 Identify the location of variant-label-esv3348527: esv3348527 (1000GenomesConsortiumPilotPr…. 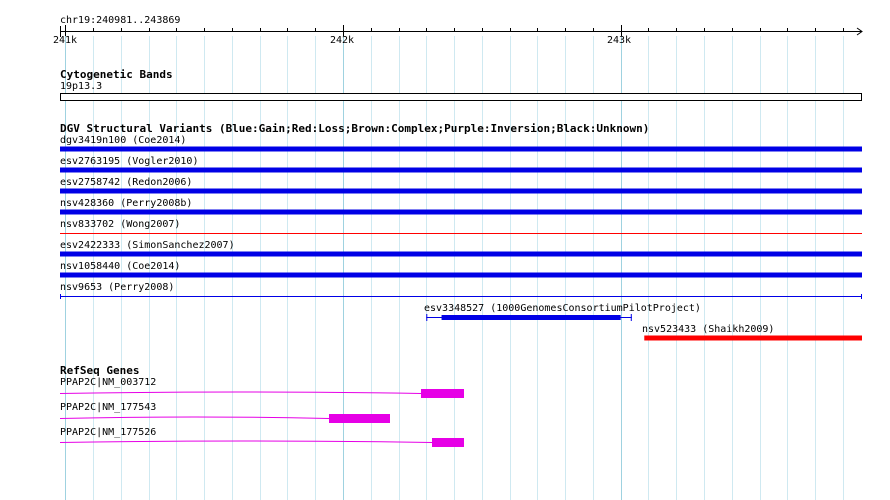
(562, 309).